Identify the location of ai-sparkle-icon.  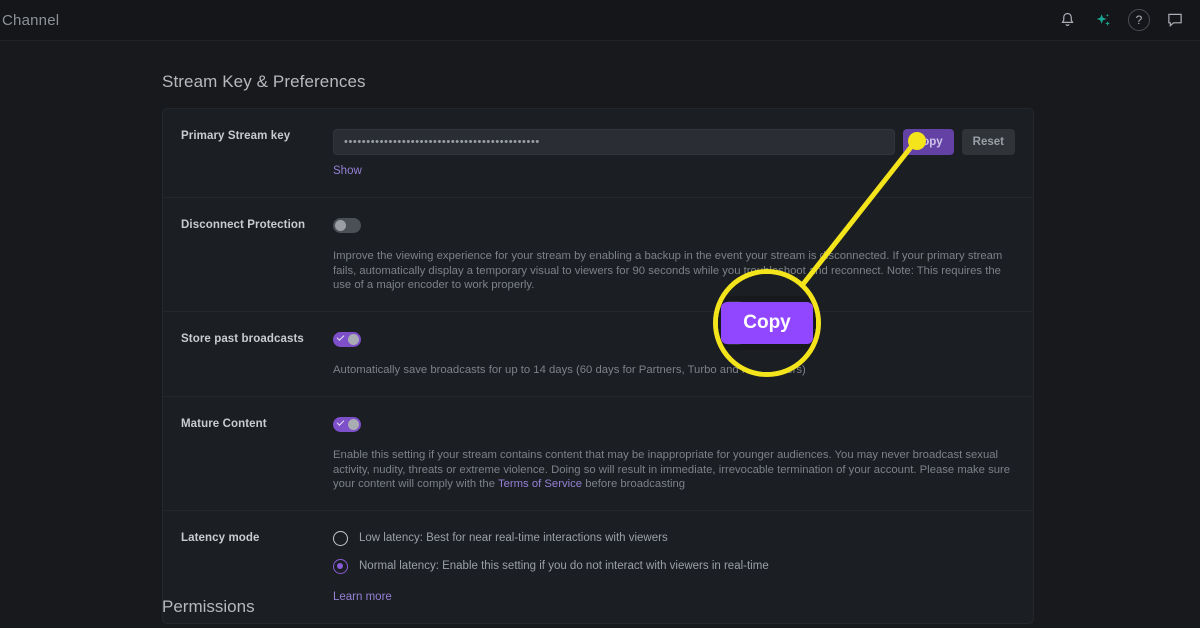
(1103, 20).